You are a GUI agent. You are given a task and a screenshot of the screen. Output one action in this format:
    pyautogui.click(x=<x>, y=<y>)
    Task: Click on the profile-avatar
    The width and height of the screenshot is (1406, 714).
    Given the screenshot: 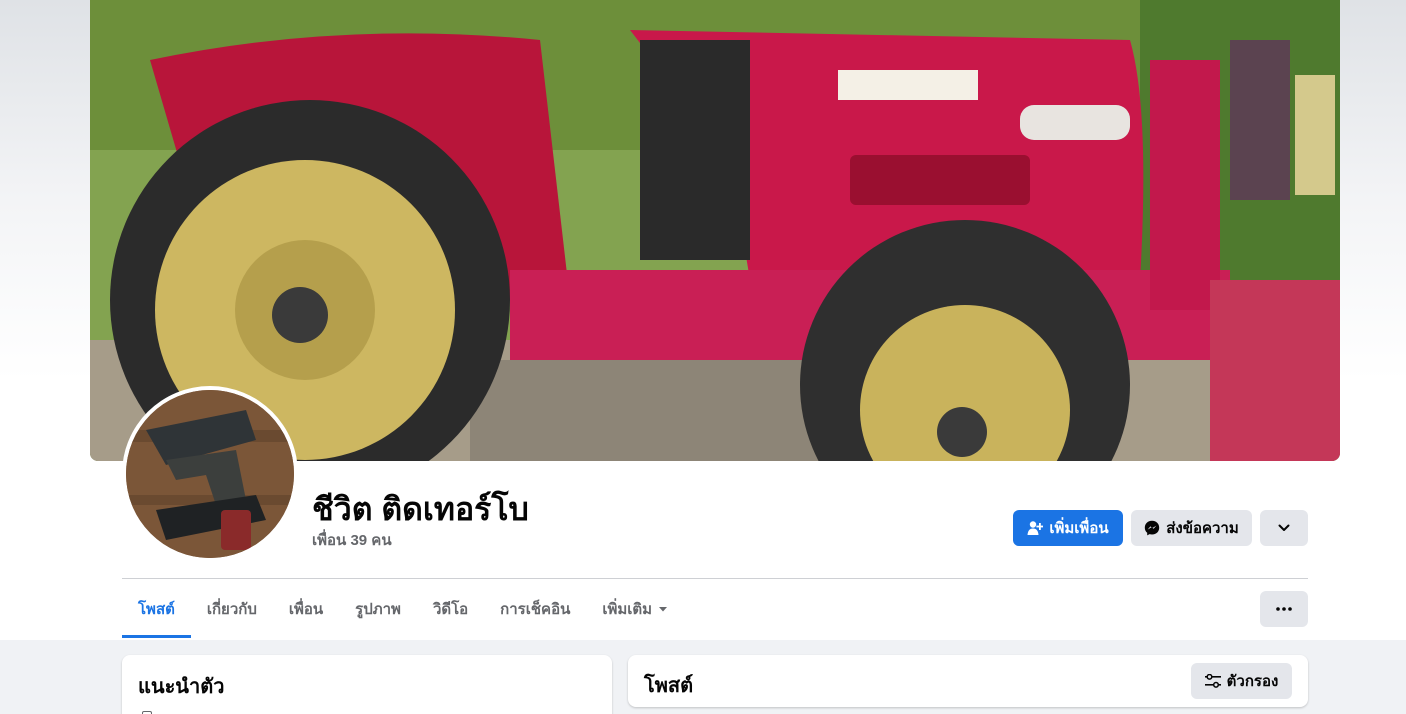 What is the action you would take?
    pyautogui.click(x=210, y=474)
    